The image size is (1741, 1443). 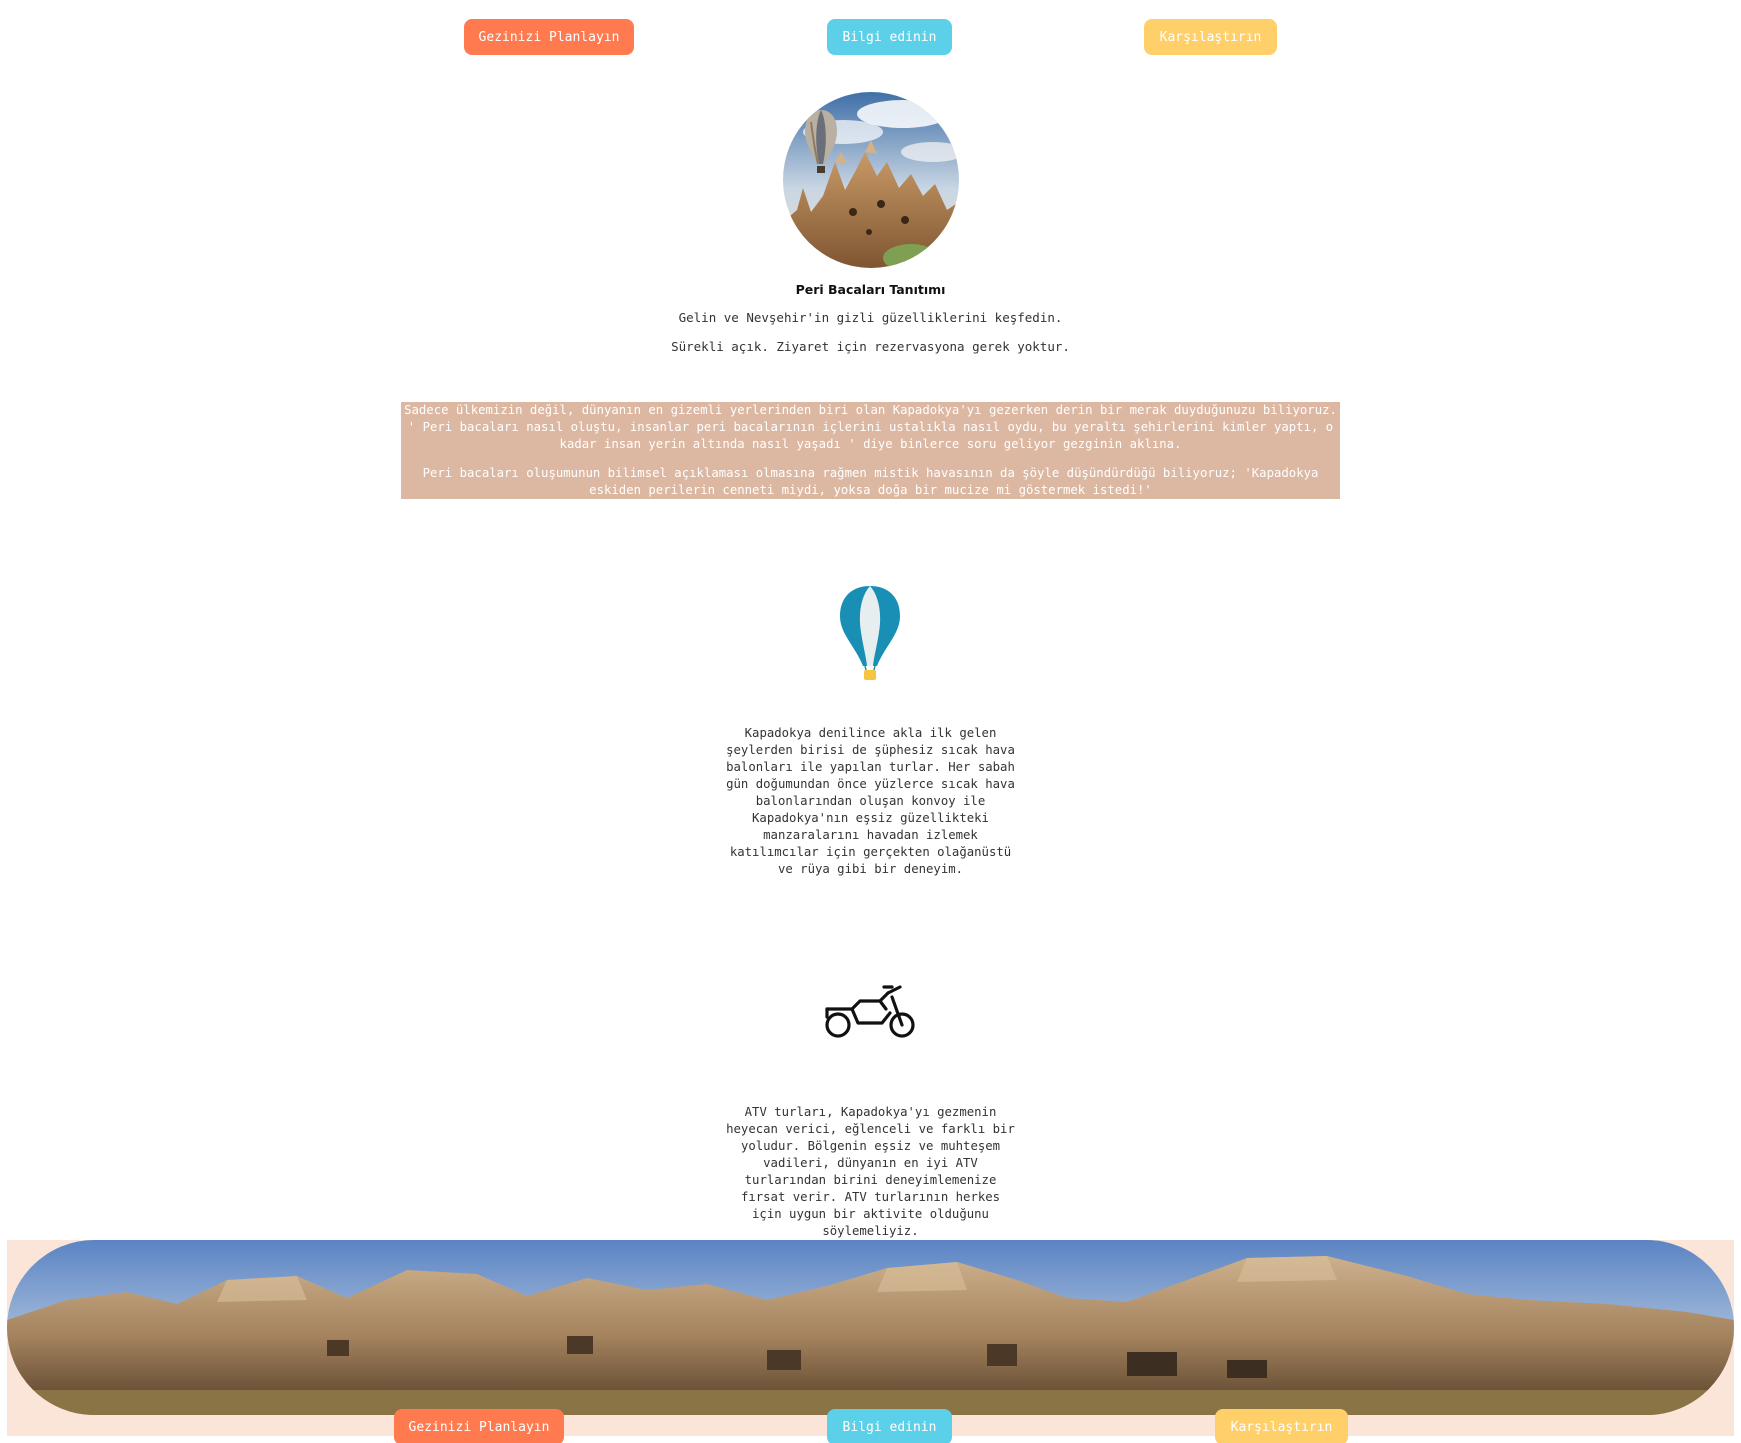 What do you see at coordinates (549, 37) in the screenshot?
I see `plan-trip-button: Gezinizi Planlayın` at bounding box center [549, 37].